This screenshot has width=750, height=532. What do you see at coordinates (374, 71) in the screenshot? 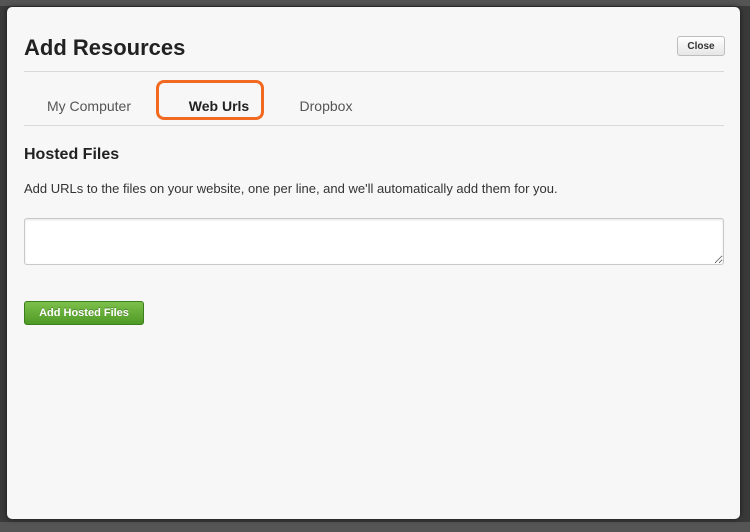
I see `header-divider` at bounding box center [374, 71].